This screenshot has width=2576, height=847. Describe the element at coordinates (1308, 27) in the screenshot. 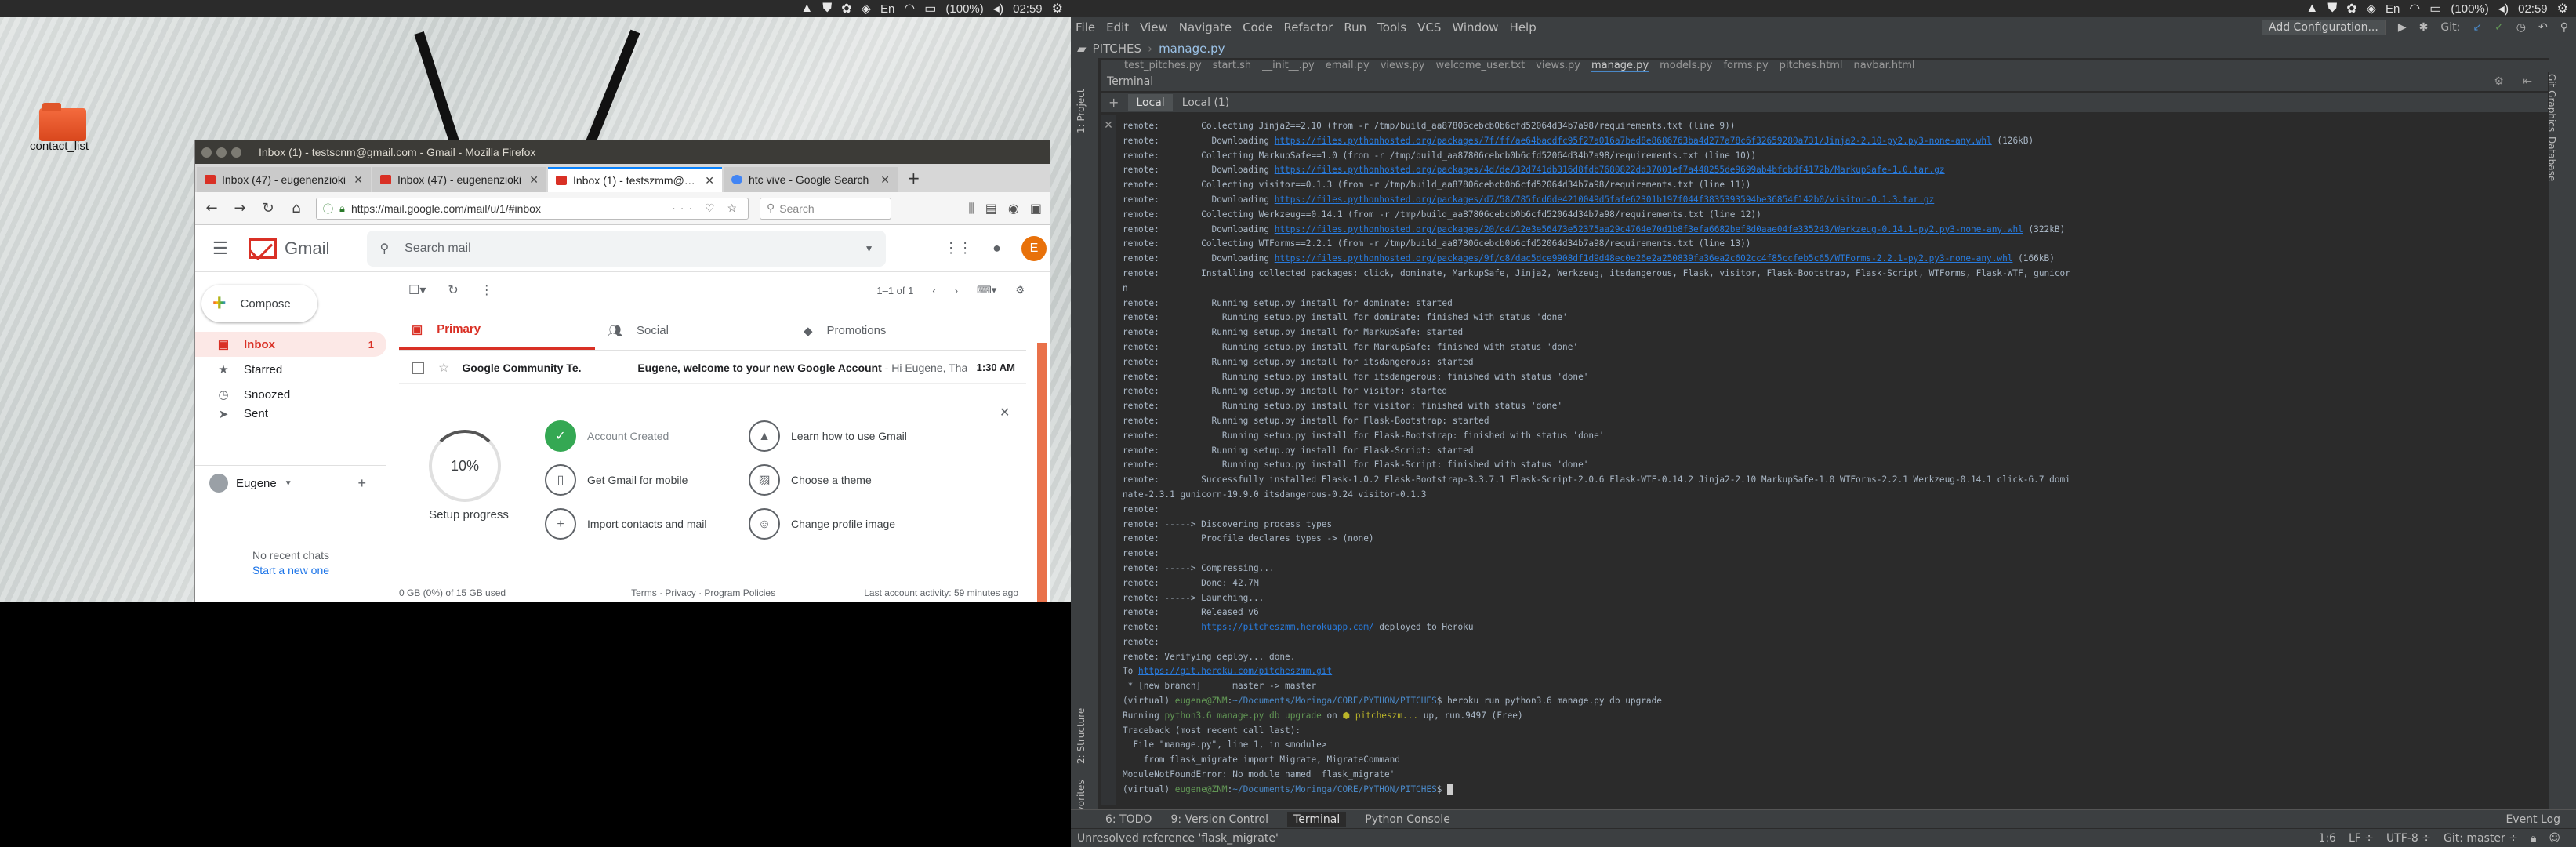

I see `menu-refactor: Refactor` at that location.